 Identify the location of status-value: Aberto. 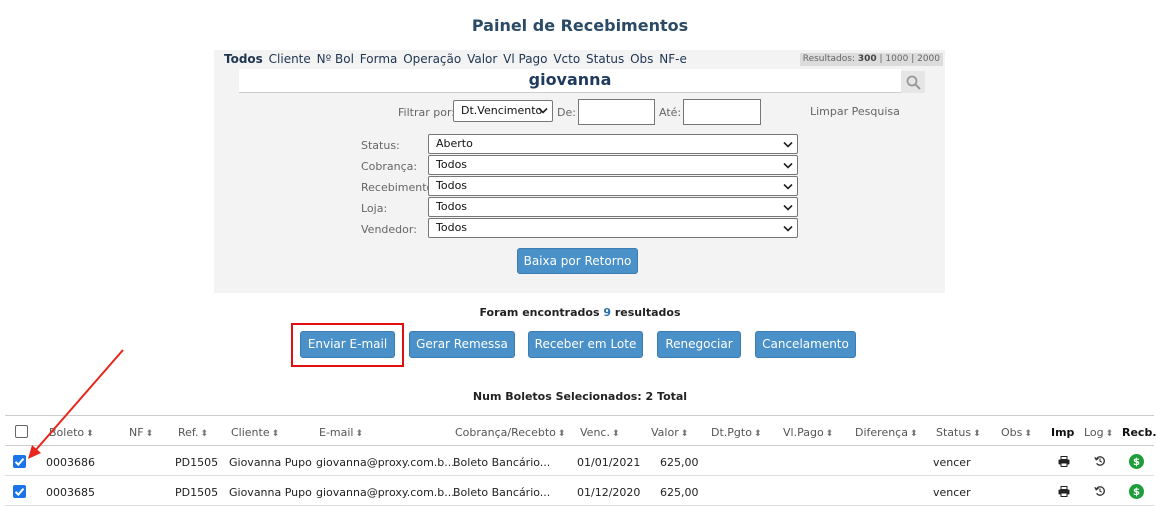
(454, 143).